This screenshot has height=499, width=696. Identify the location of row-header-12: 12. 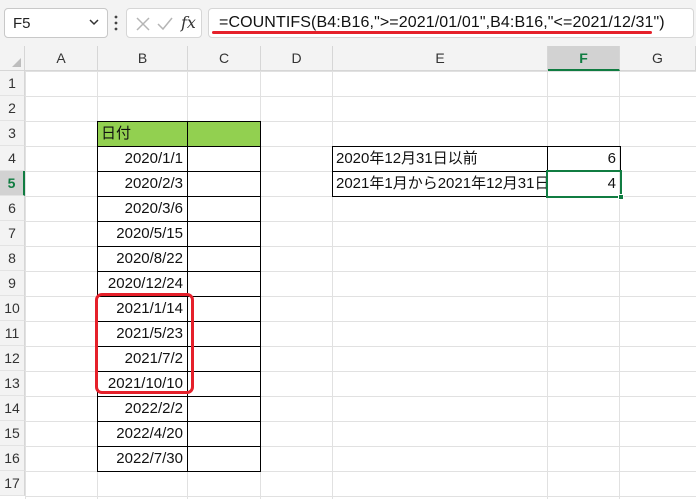
(12, 358).